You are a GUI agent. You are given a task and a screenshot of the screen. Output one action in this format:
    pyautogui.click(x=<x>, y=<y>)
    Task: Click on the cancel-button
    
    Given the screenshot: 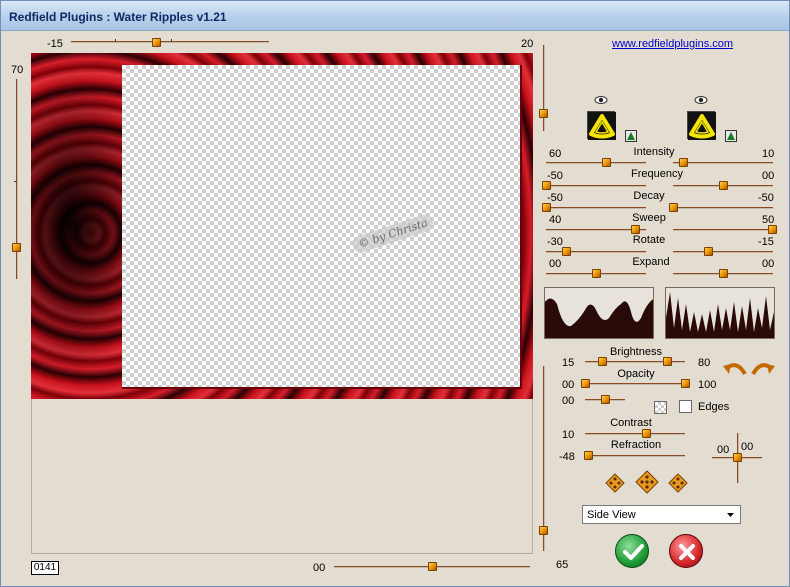 What is the action you would take?
    pyautogui.click(x=686, y=551)
    